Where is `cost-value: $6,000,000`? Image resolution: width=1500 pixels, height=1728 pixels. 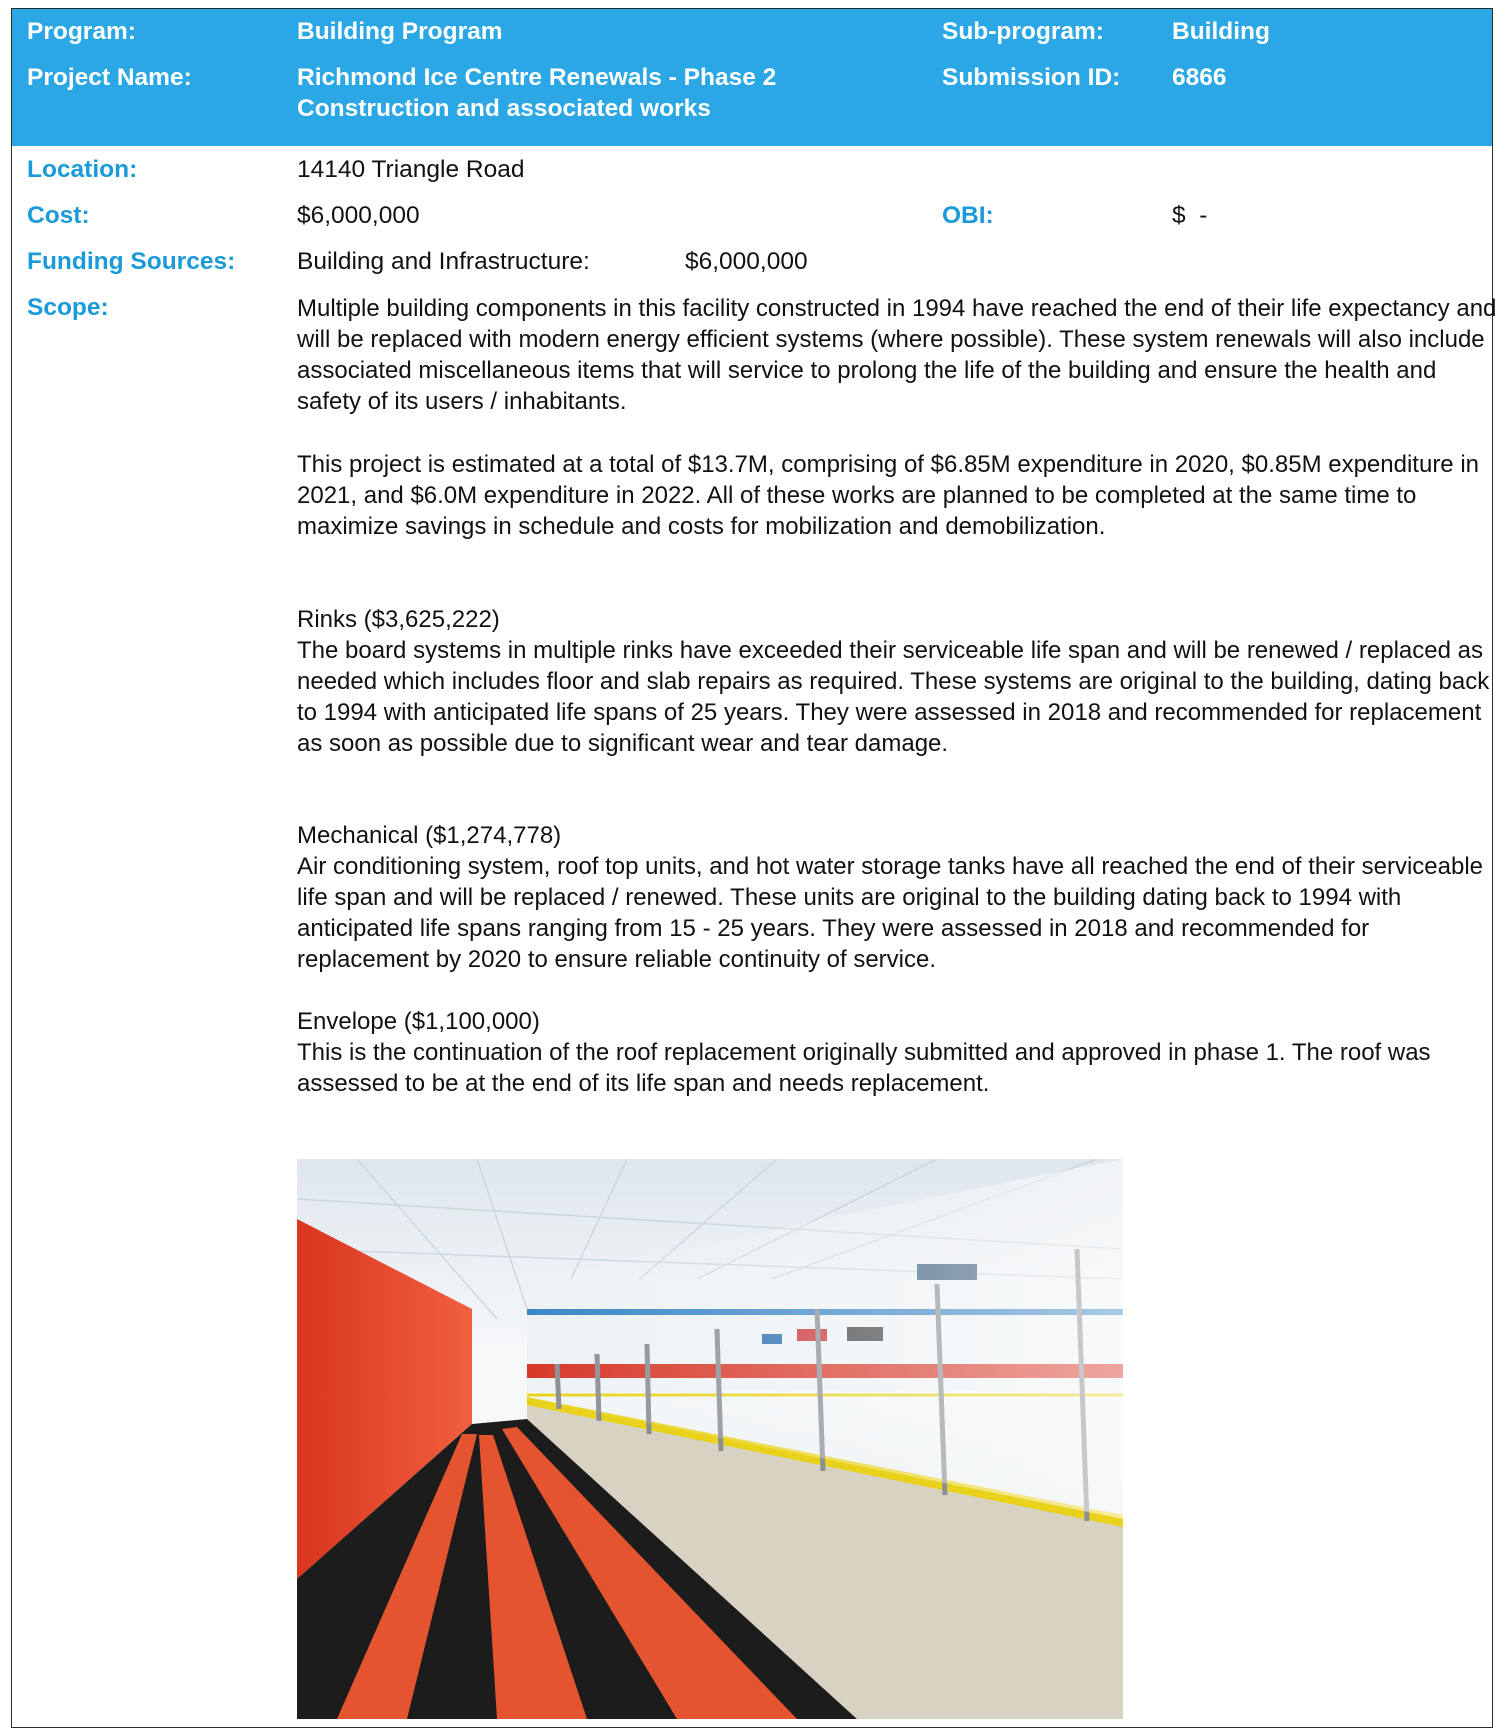 cost-value: $6,000,000 is located at coordinates (358, 215).